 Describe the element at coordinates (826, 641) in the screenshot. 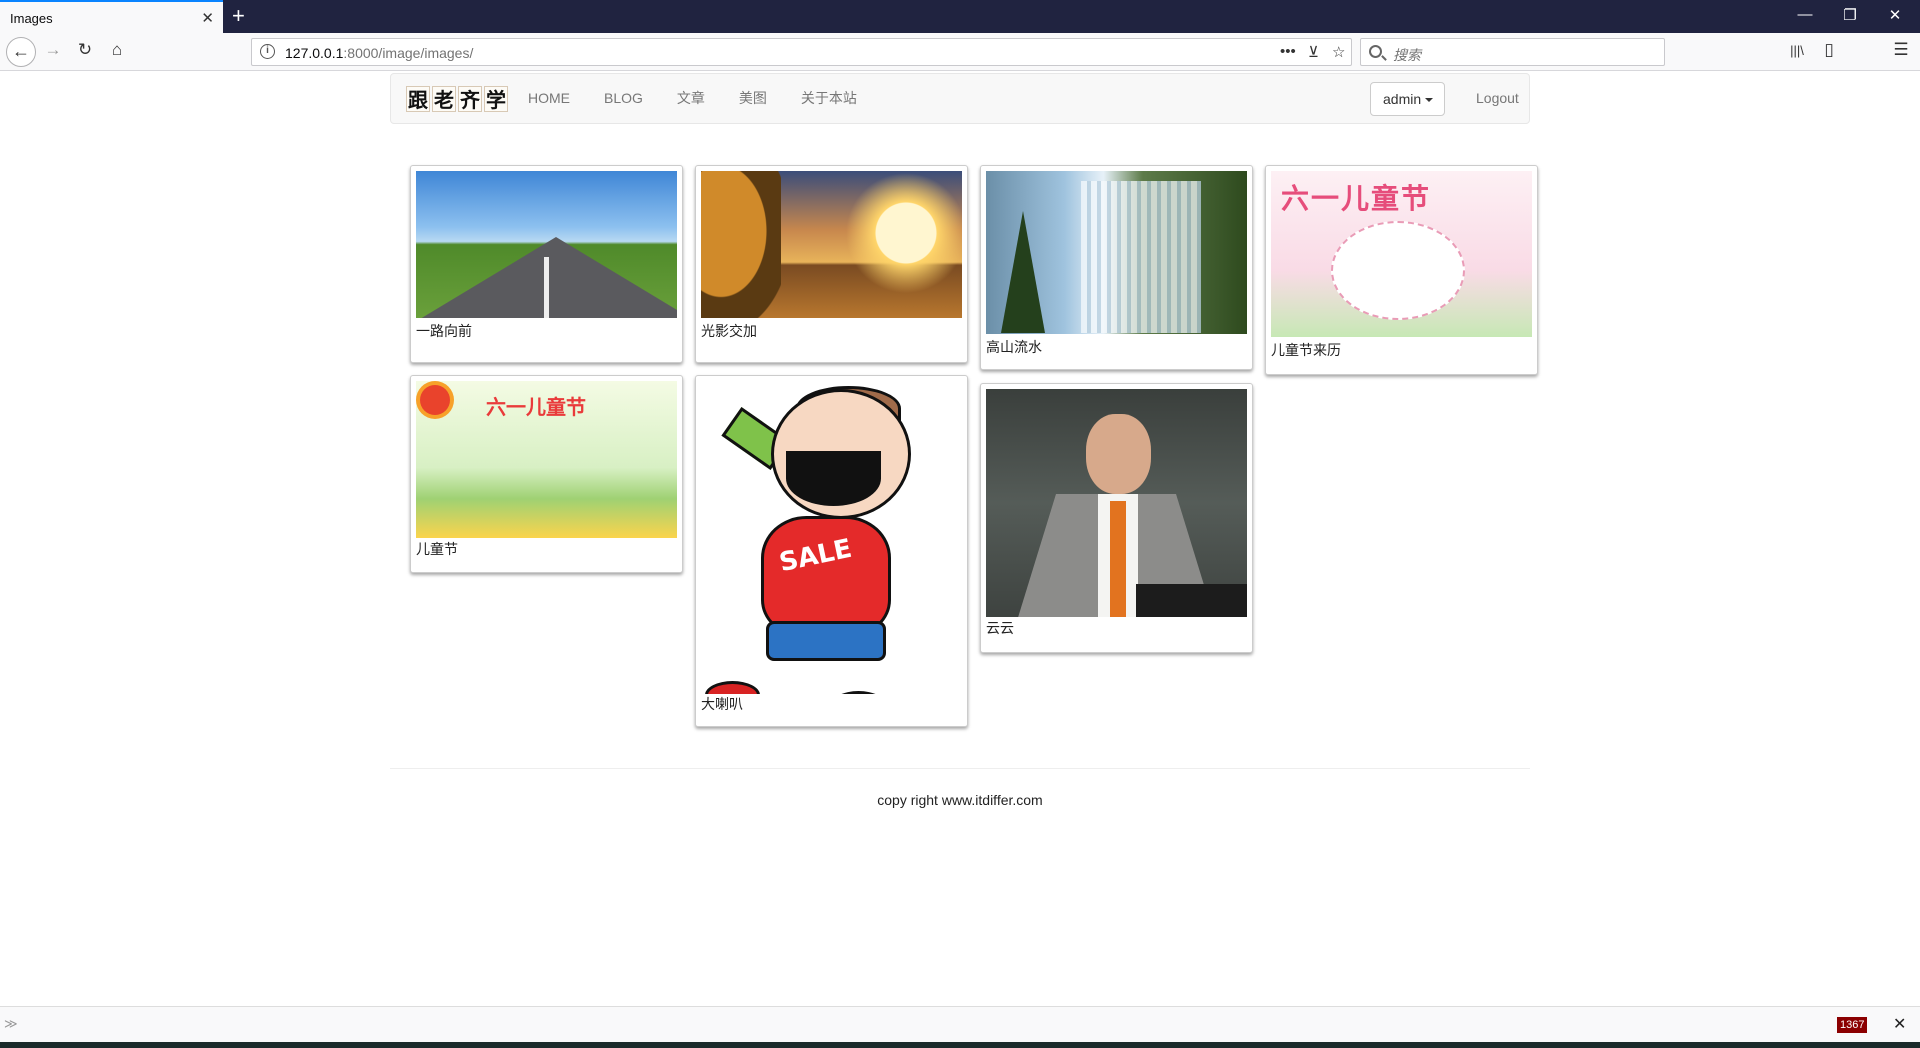

I see `shorts-shape` at that location.